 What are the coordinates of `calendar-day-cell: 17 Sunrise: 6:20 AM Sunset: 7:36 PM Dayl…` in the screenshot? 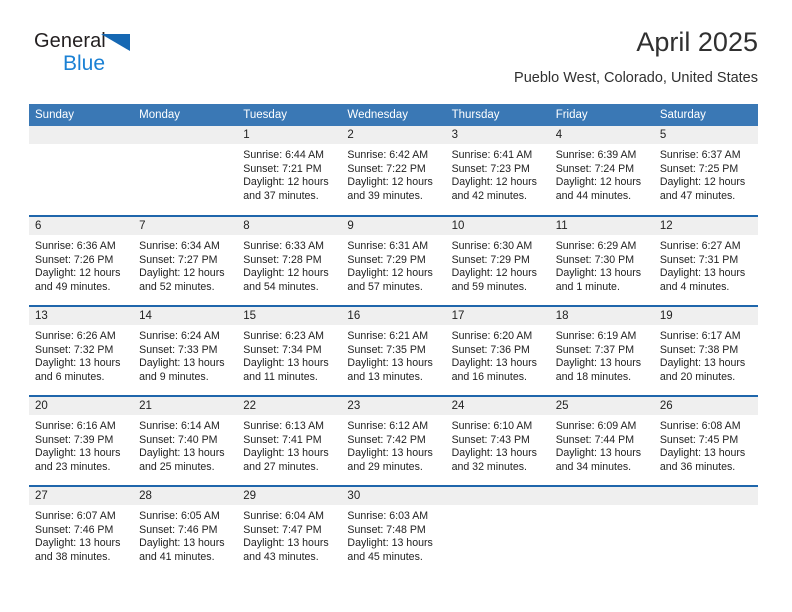 It's located at (497, 350).